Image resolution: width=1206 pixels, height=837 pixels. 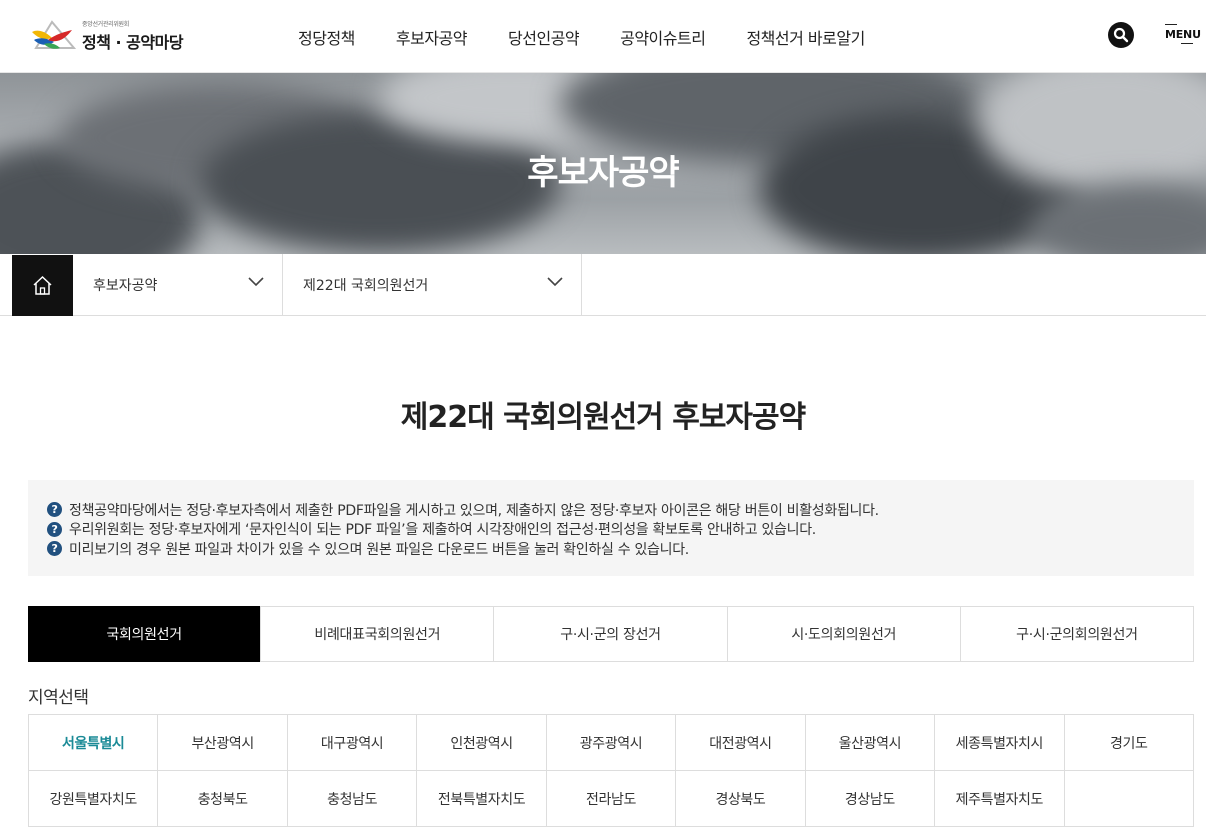 I want to click on page-title: 제22대 국회의원선거 후보자공약, so click(x=603, y=417).